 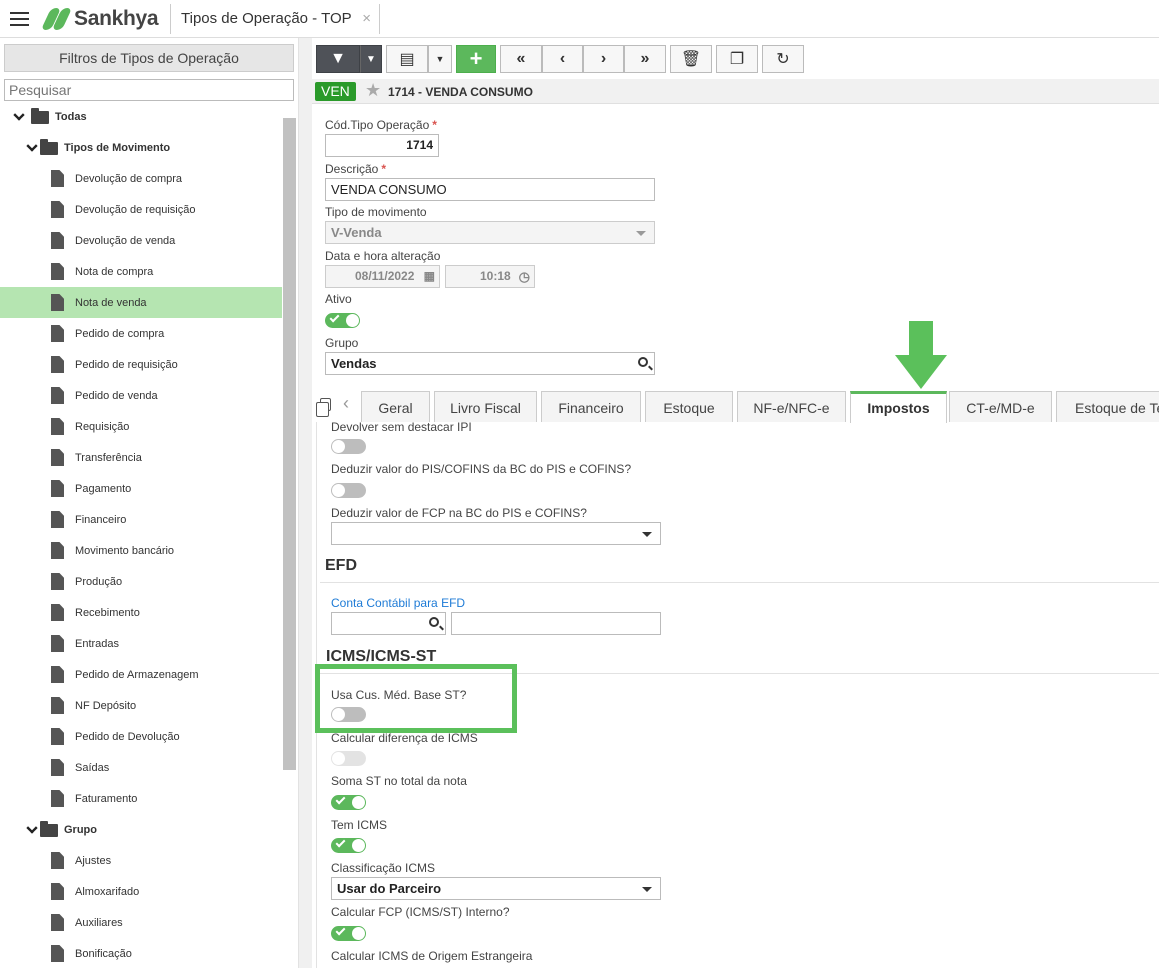 What do you see at coordinates (407, 59) in the screenshot?
I see `grid-view-button: ▤` at bounding box center [407, 59].